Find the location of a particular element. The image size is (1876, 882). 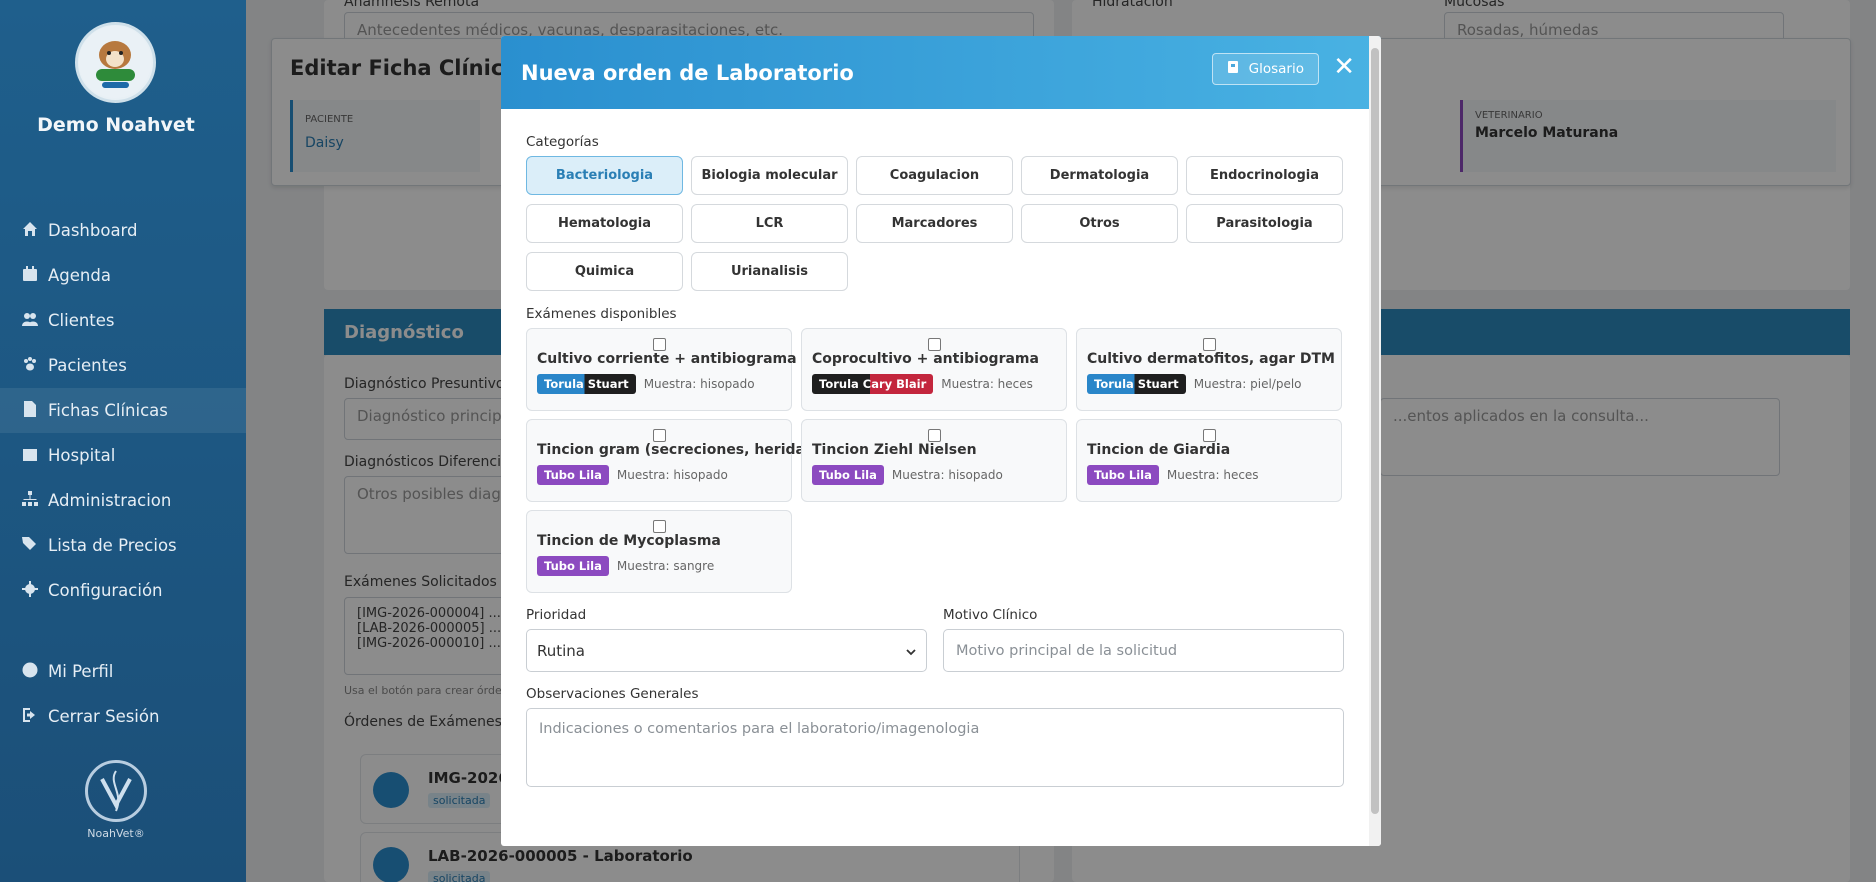

sidebar-nav-secondary: Mi Perfil Cerrar Sesión is located at coordinates (123, 694).